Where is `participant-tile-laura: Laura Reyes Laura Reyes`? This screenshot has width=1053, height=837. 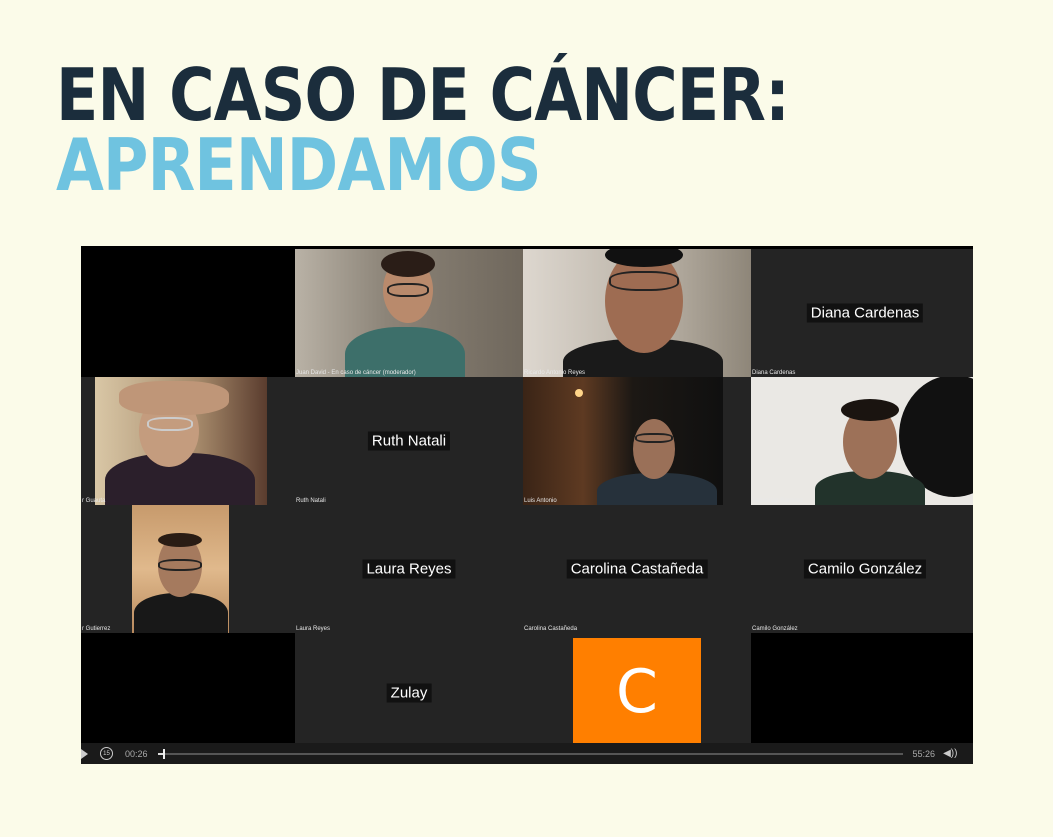
participant-tile-laura: Laura Reyes Laura Reyes is located at coordinates (409, 569).